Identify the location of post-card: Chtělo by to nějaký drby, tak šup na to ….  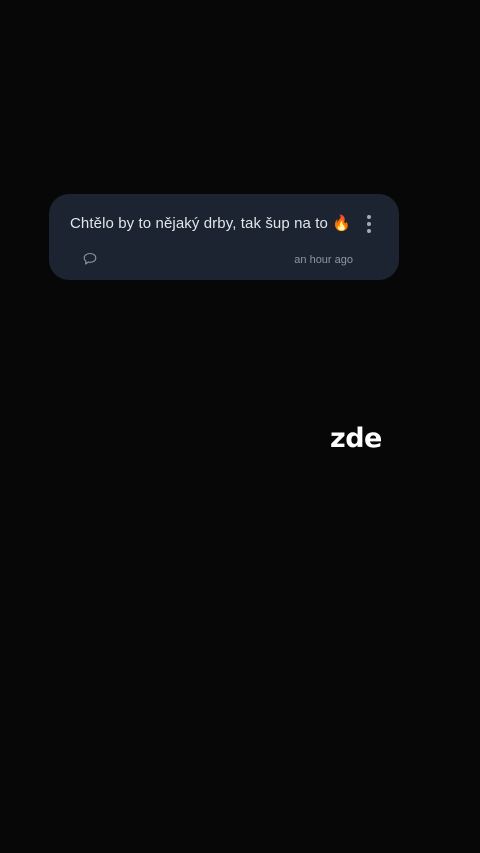
(224, 237).